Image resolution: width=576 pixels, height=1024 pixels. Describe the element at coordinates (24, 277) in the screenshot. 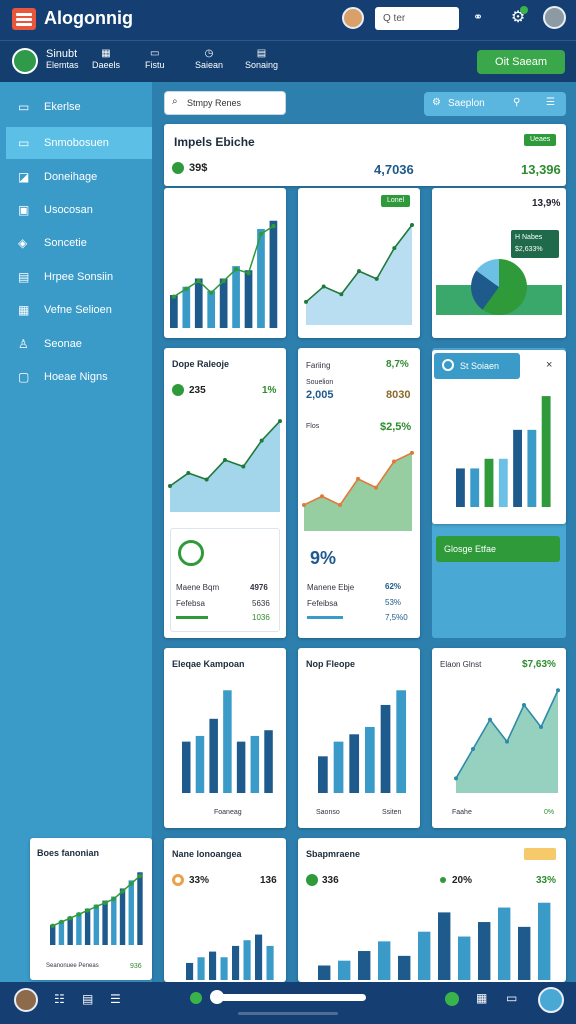

I see `table-icon: ▤` at that location.